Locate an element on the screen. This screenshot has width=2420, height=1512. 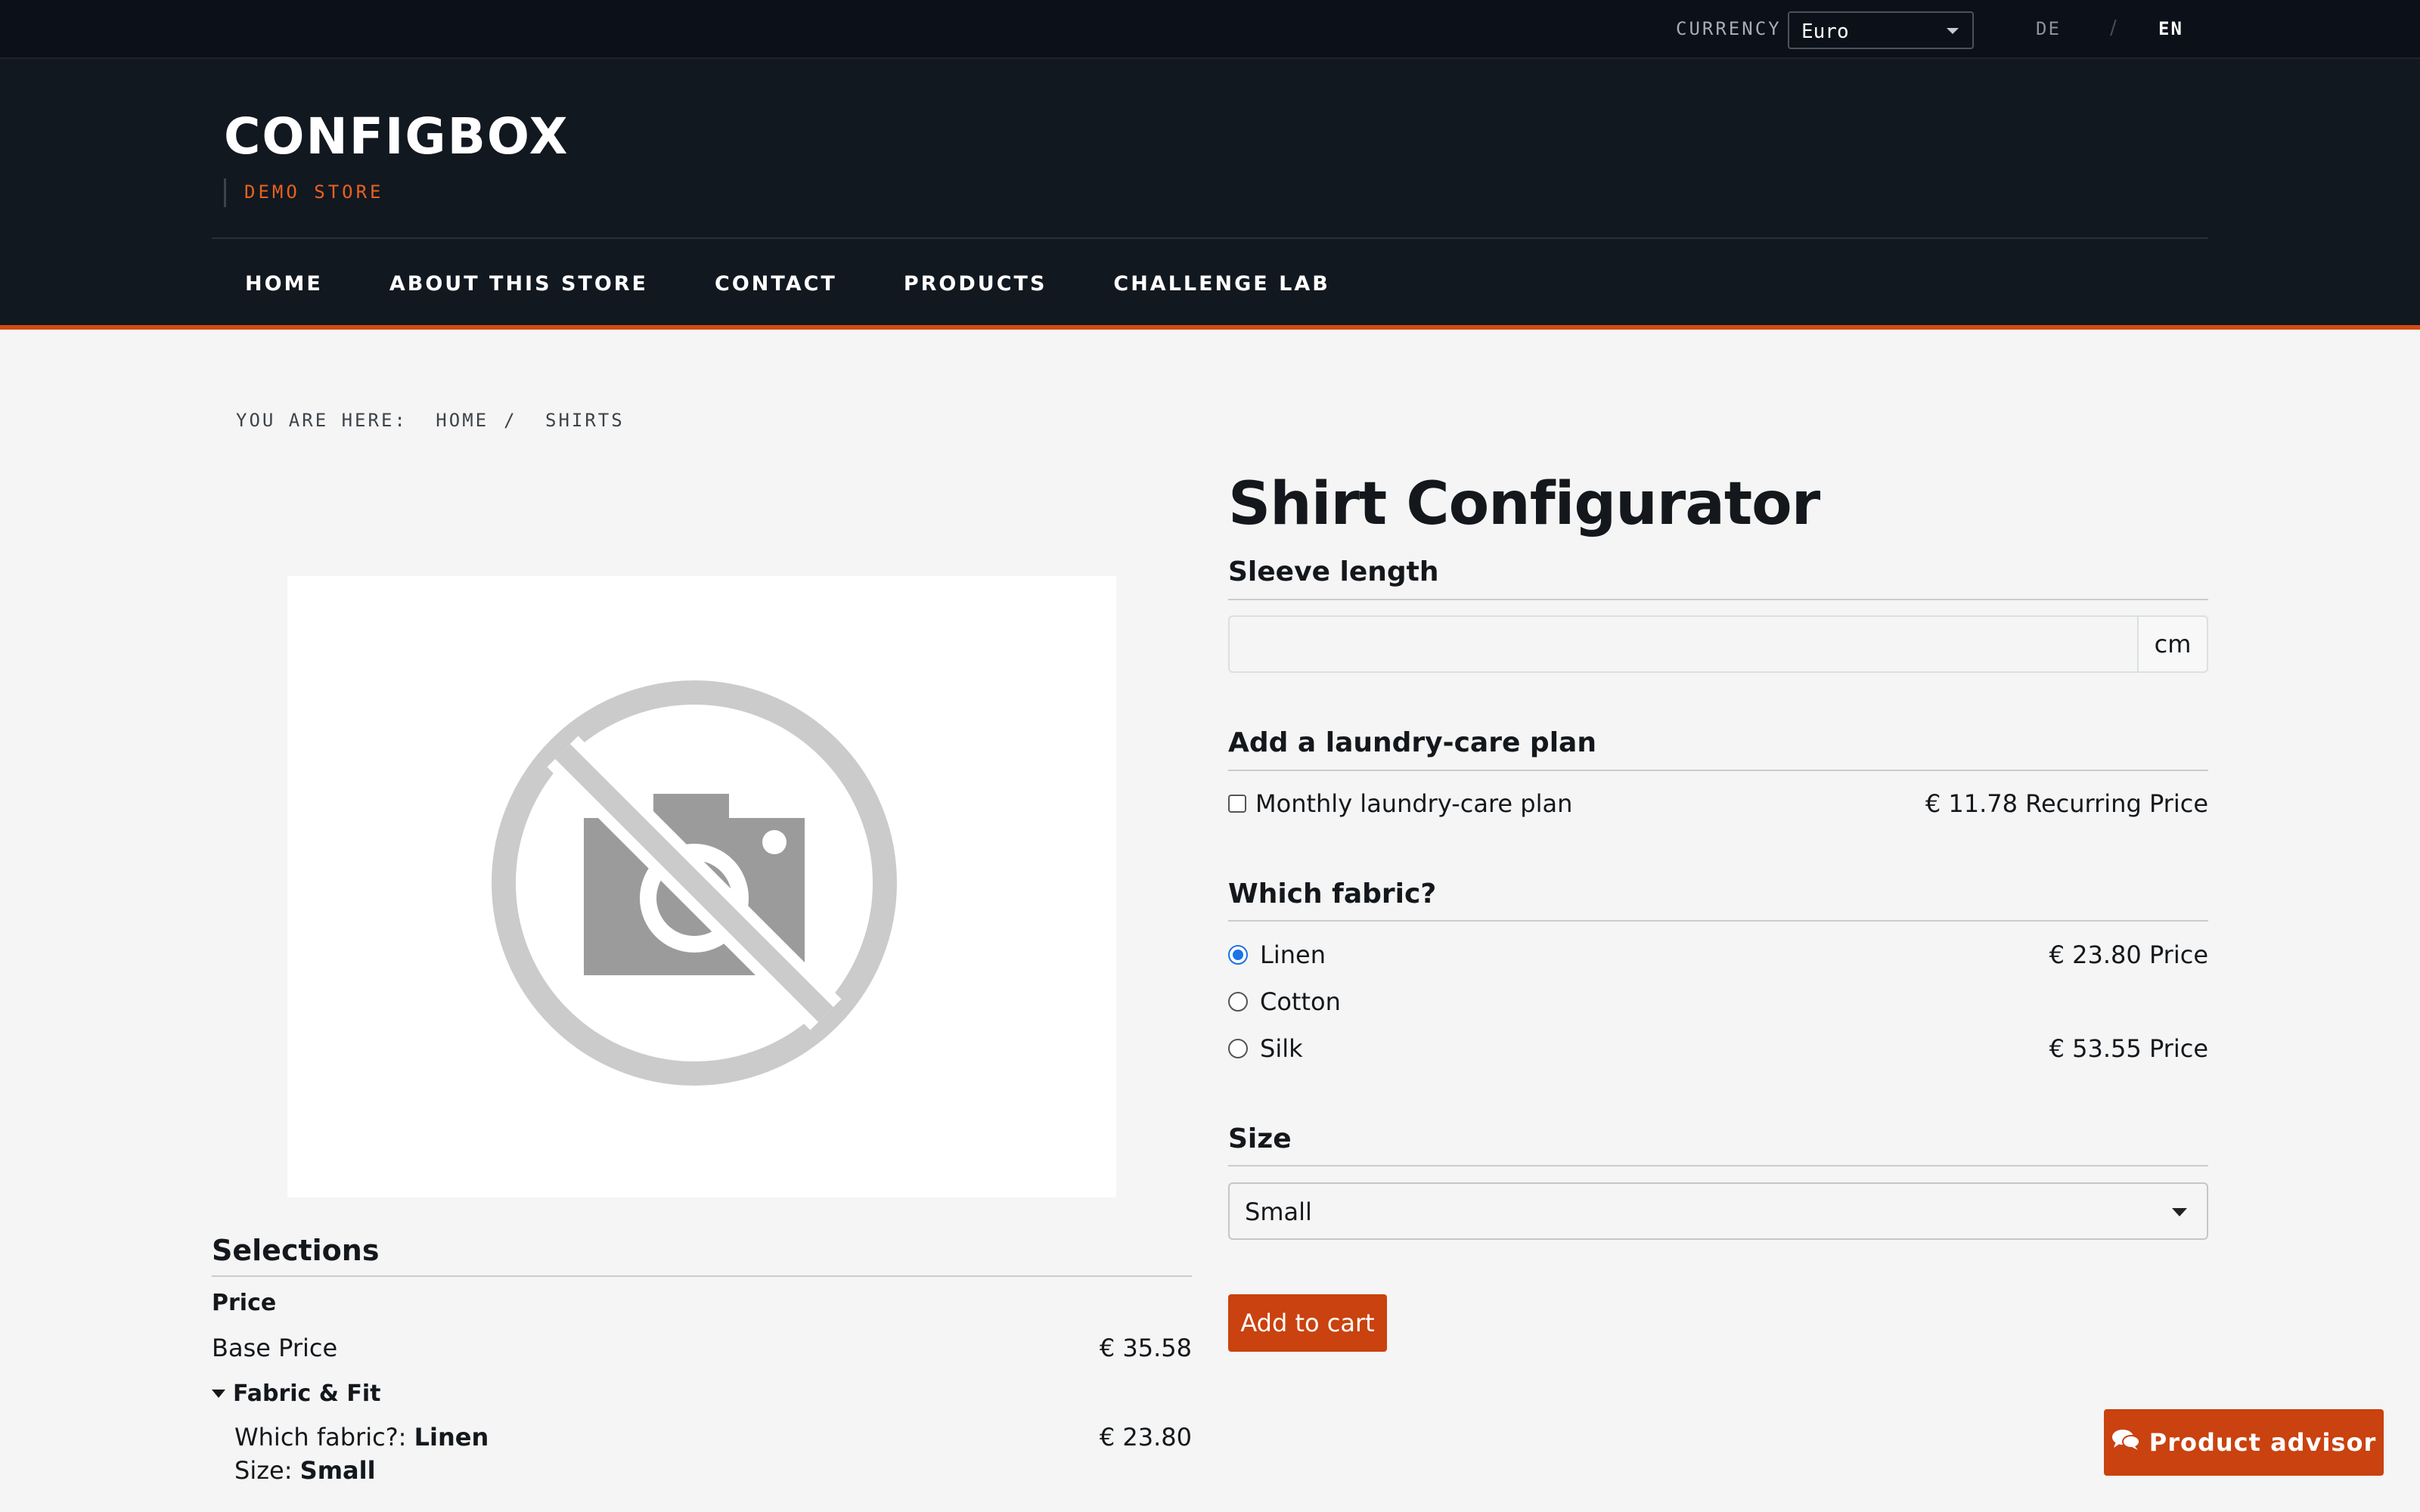
breadcrumb-home: HOME is located at coordinates (462, 420).